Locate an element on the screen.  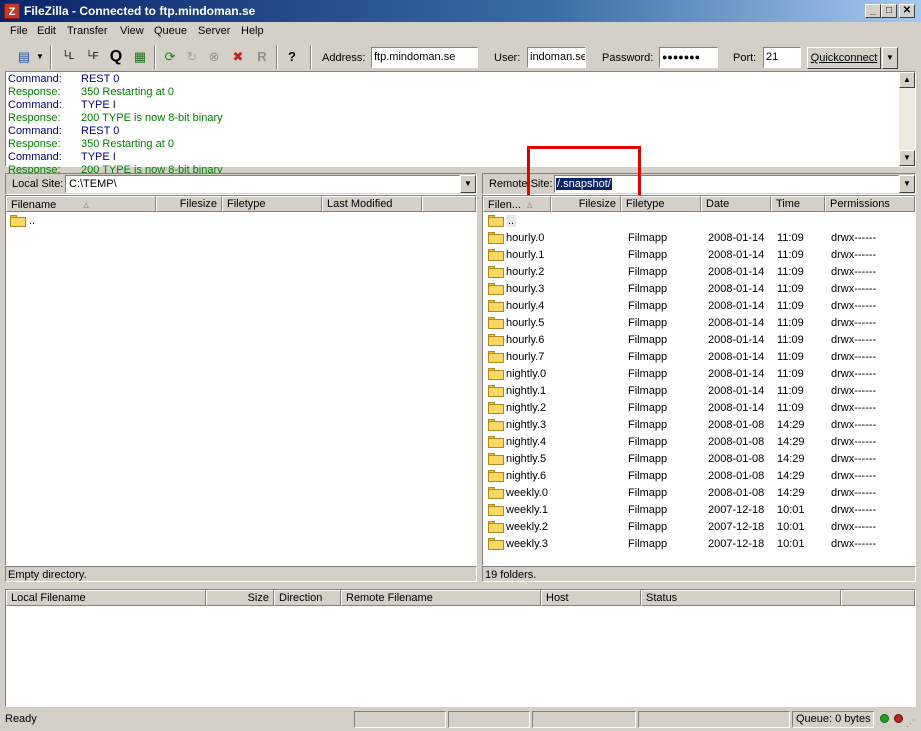
cancel-icon: ⊗ is located at coordinates (214, 57).